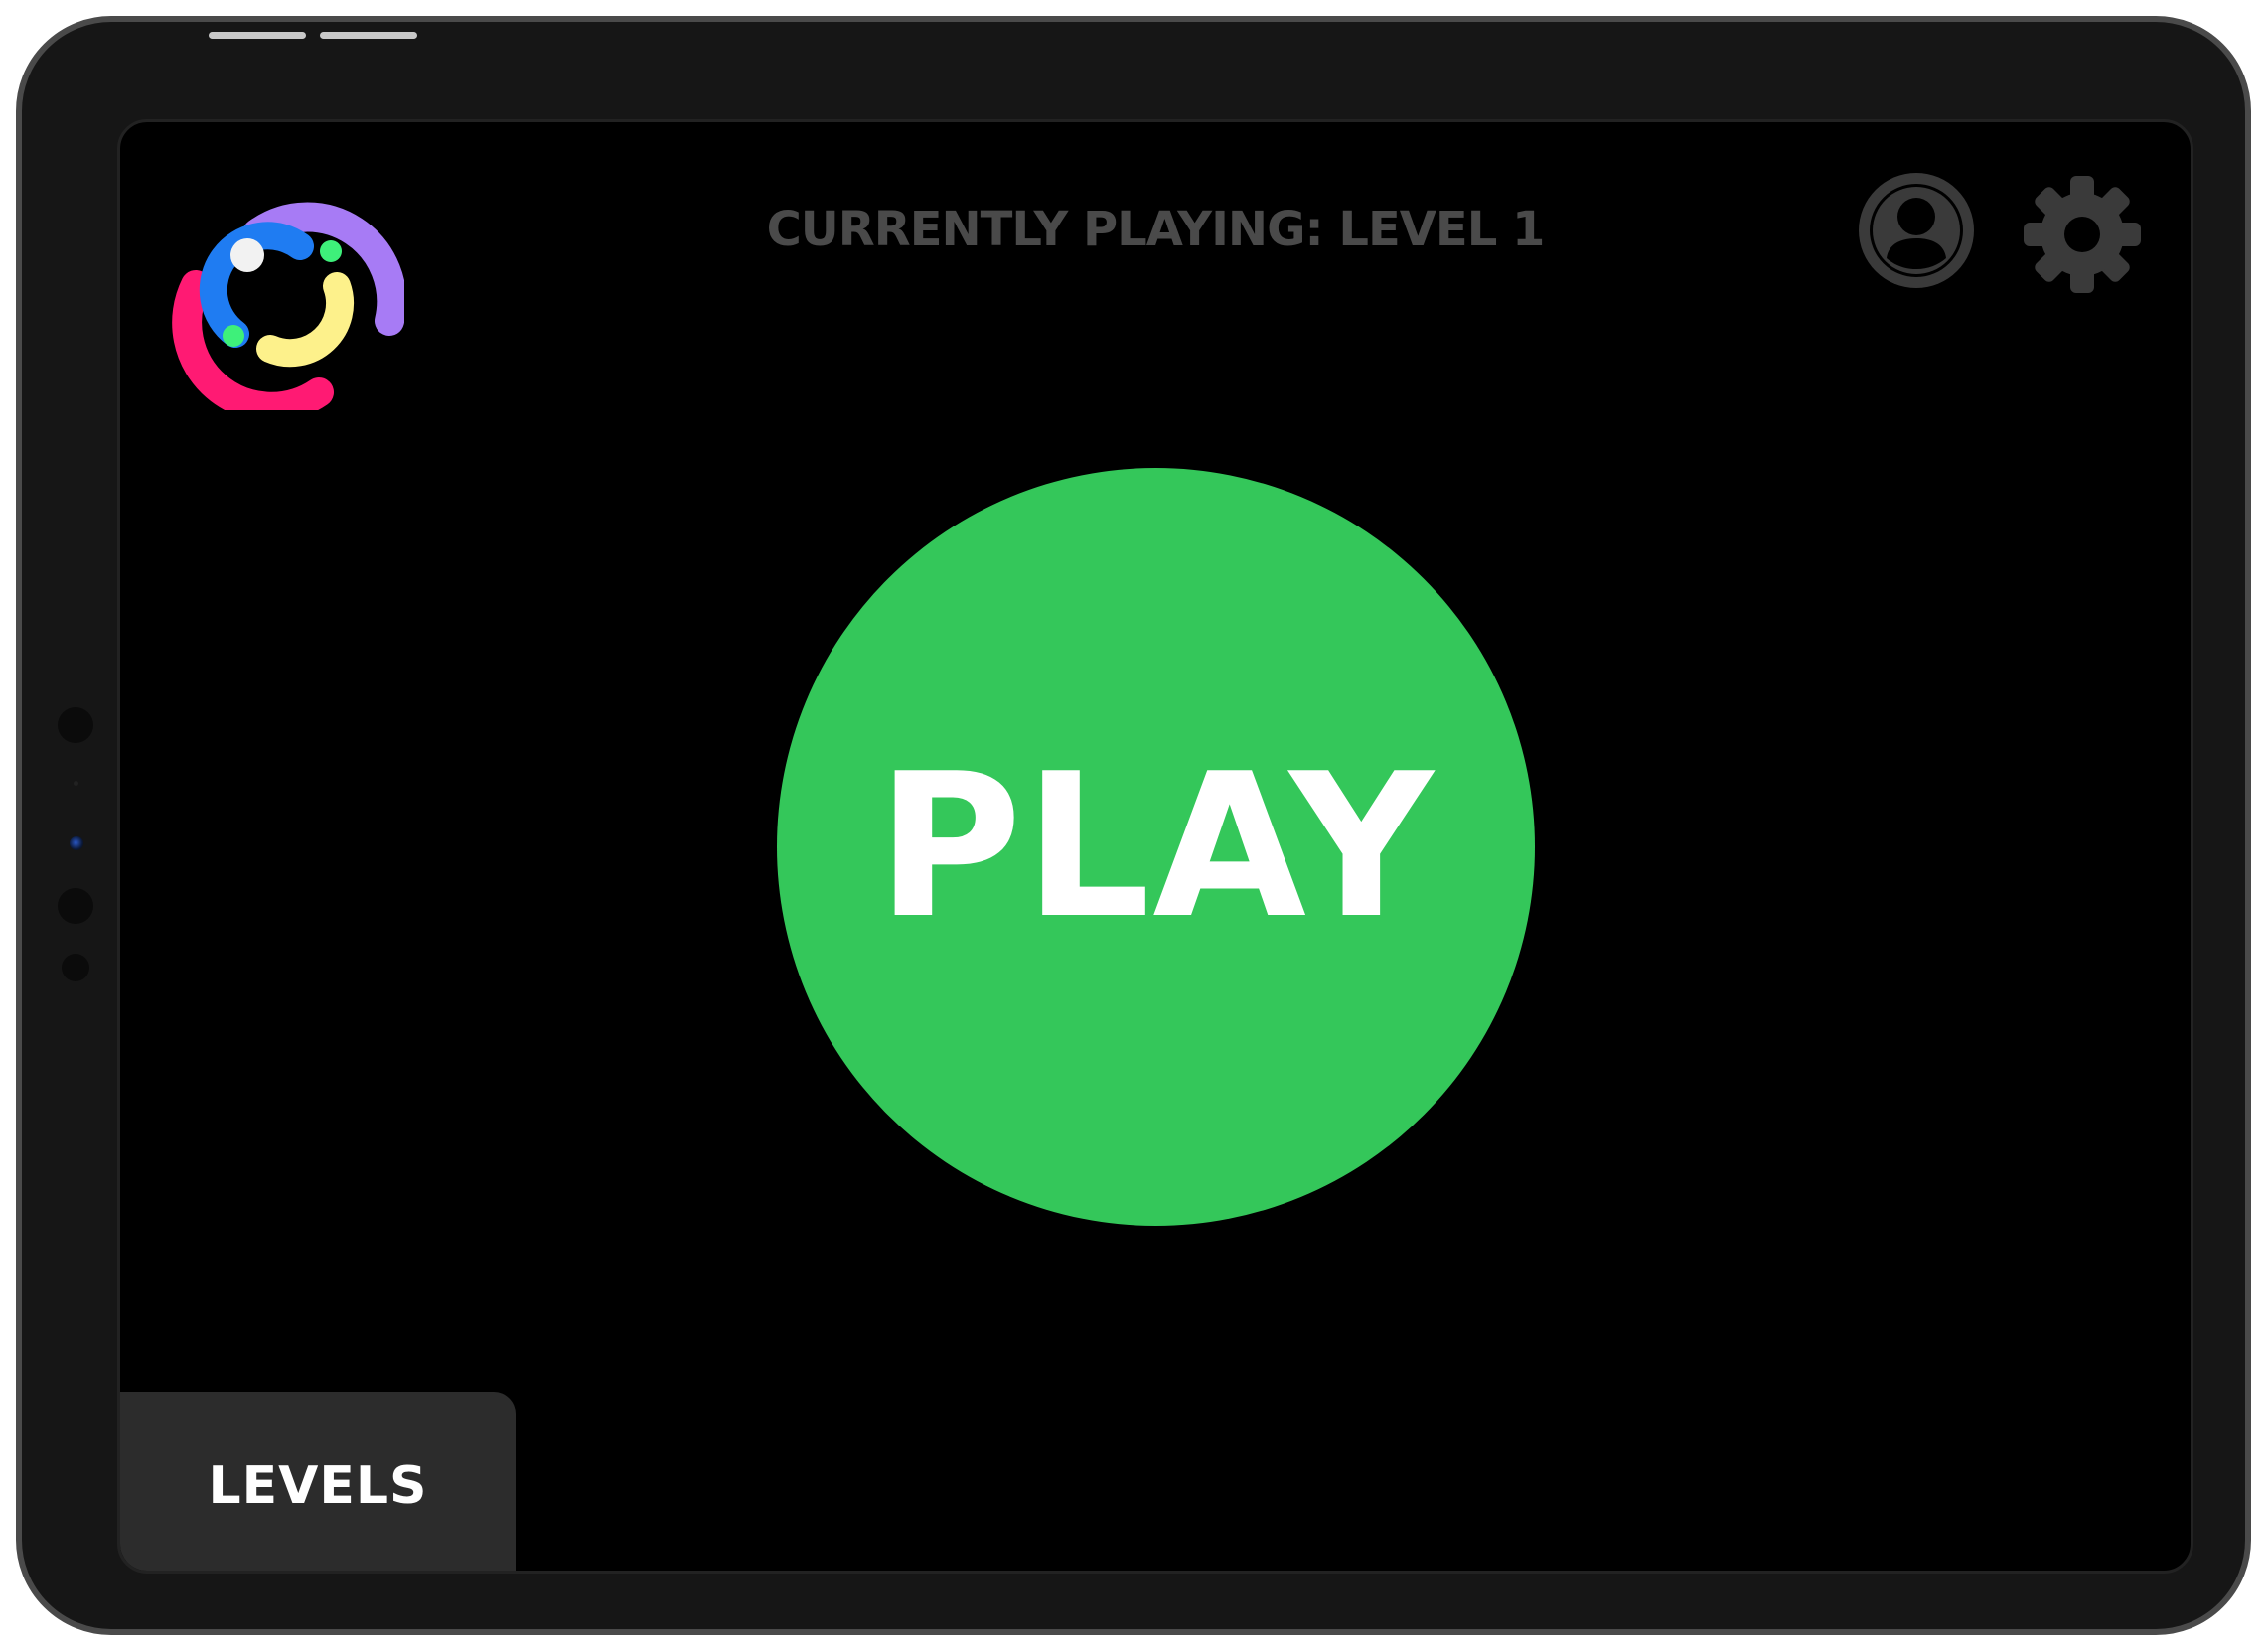  I want to click on gear-icon, so click(2082, 235).